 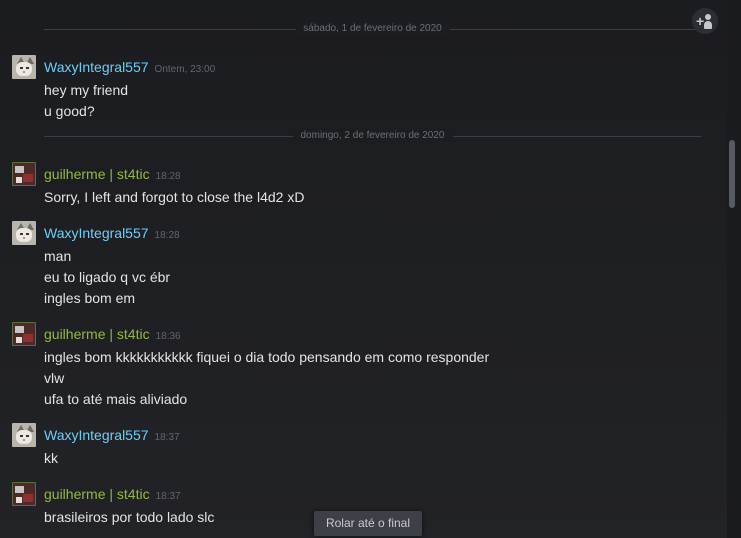 I want to click on message-text: kk, so click(x=51, y=458).